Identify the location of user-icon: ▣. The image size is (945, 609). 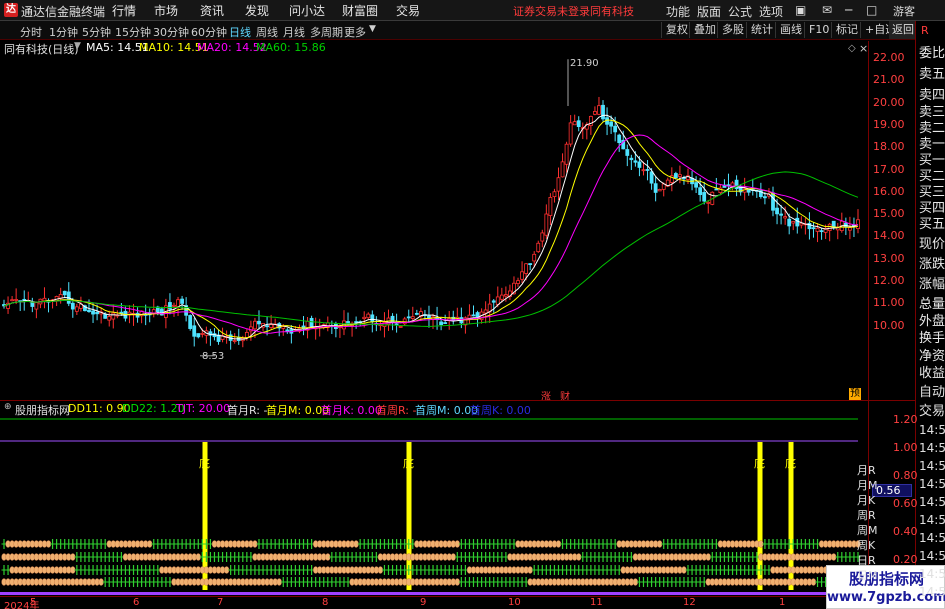
(800, 10).